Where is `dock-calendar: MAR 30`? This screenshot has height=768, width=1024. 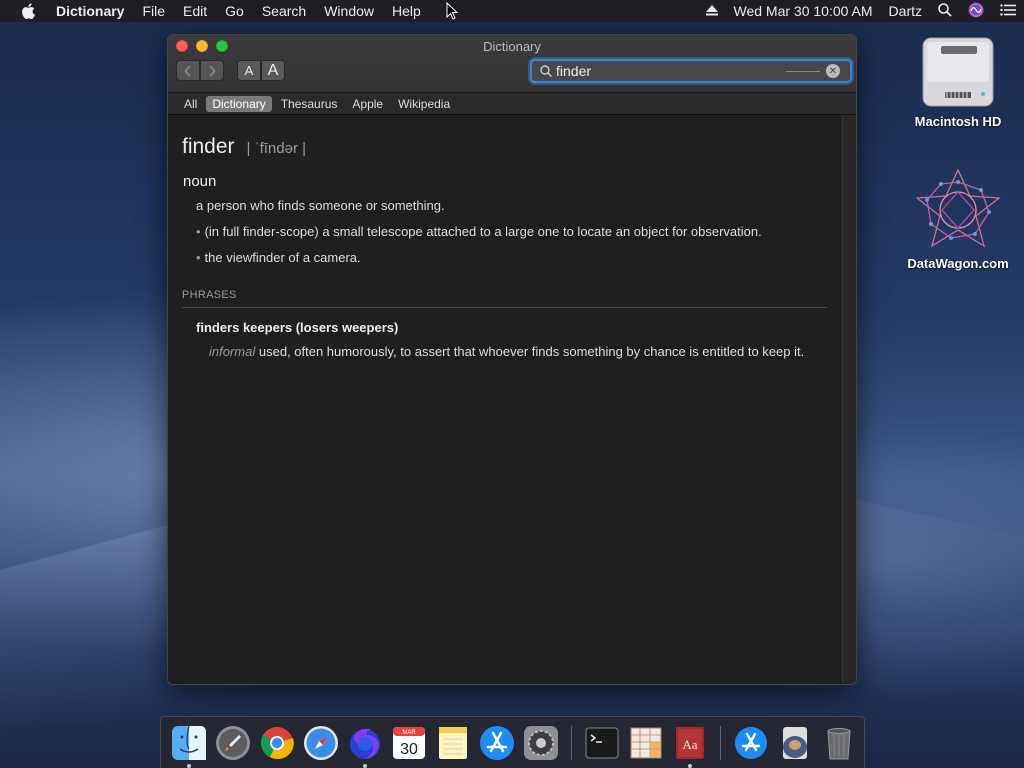
dock-calendar: MAR 30 is located at coordinates (409, 743).